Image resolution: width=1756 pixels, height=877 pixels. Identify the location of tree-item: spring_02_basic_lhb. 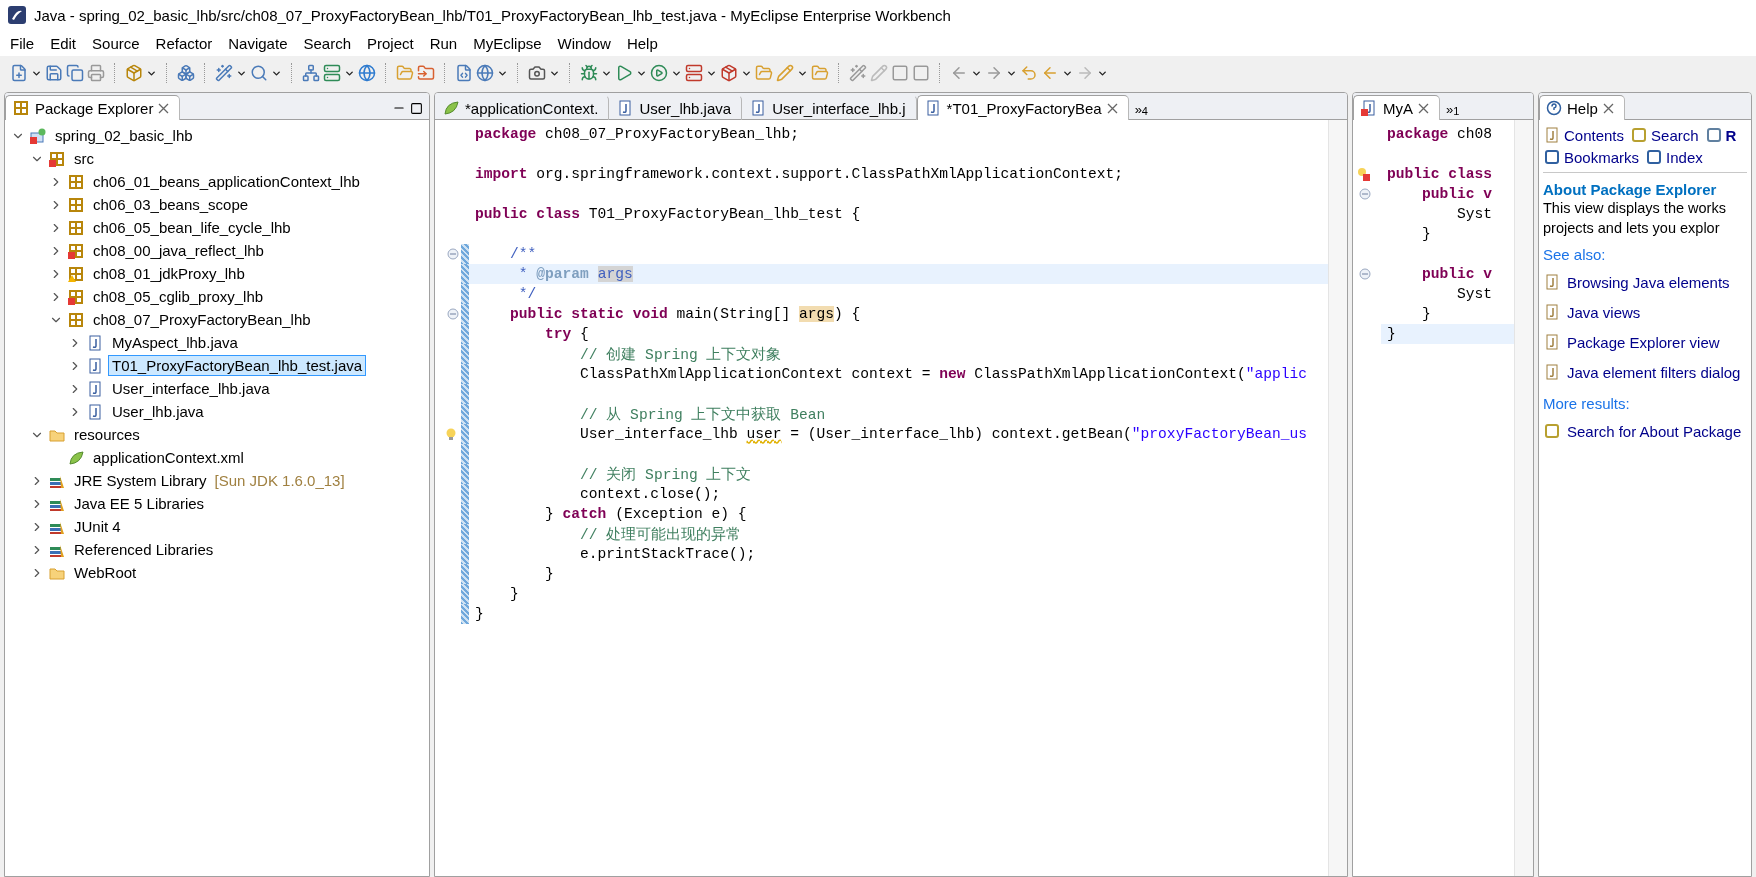
(124, 135).